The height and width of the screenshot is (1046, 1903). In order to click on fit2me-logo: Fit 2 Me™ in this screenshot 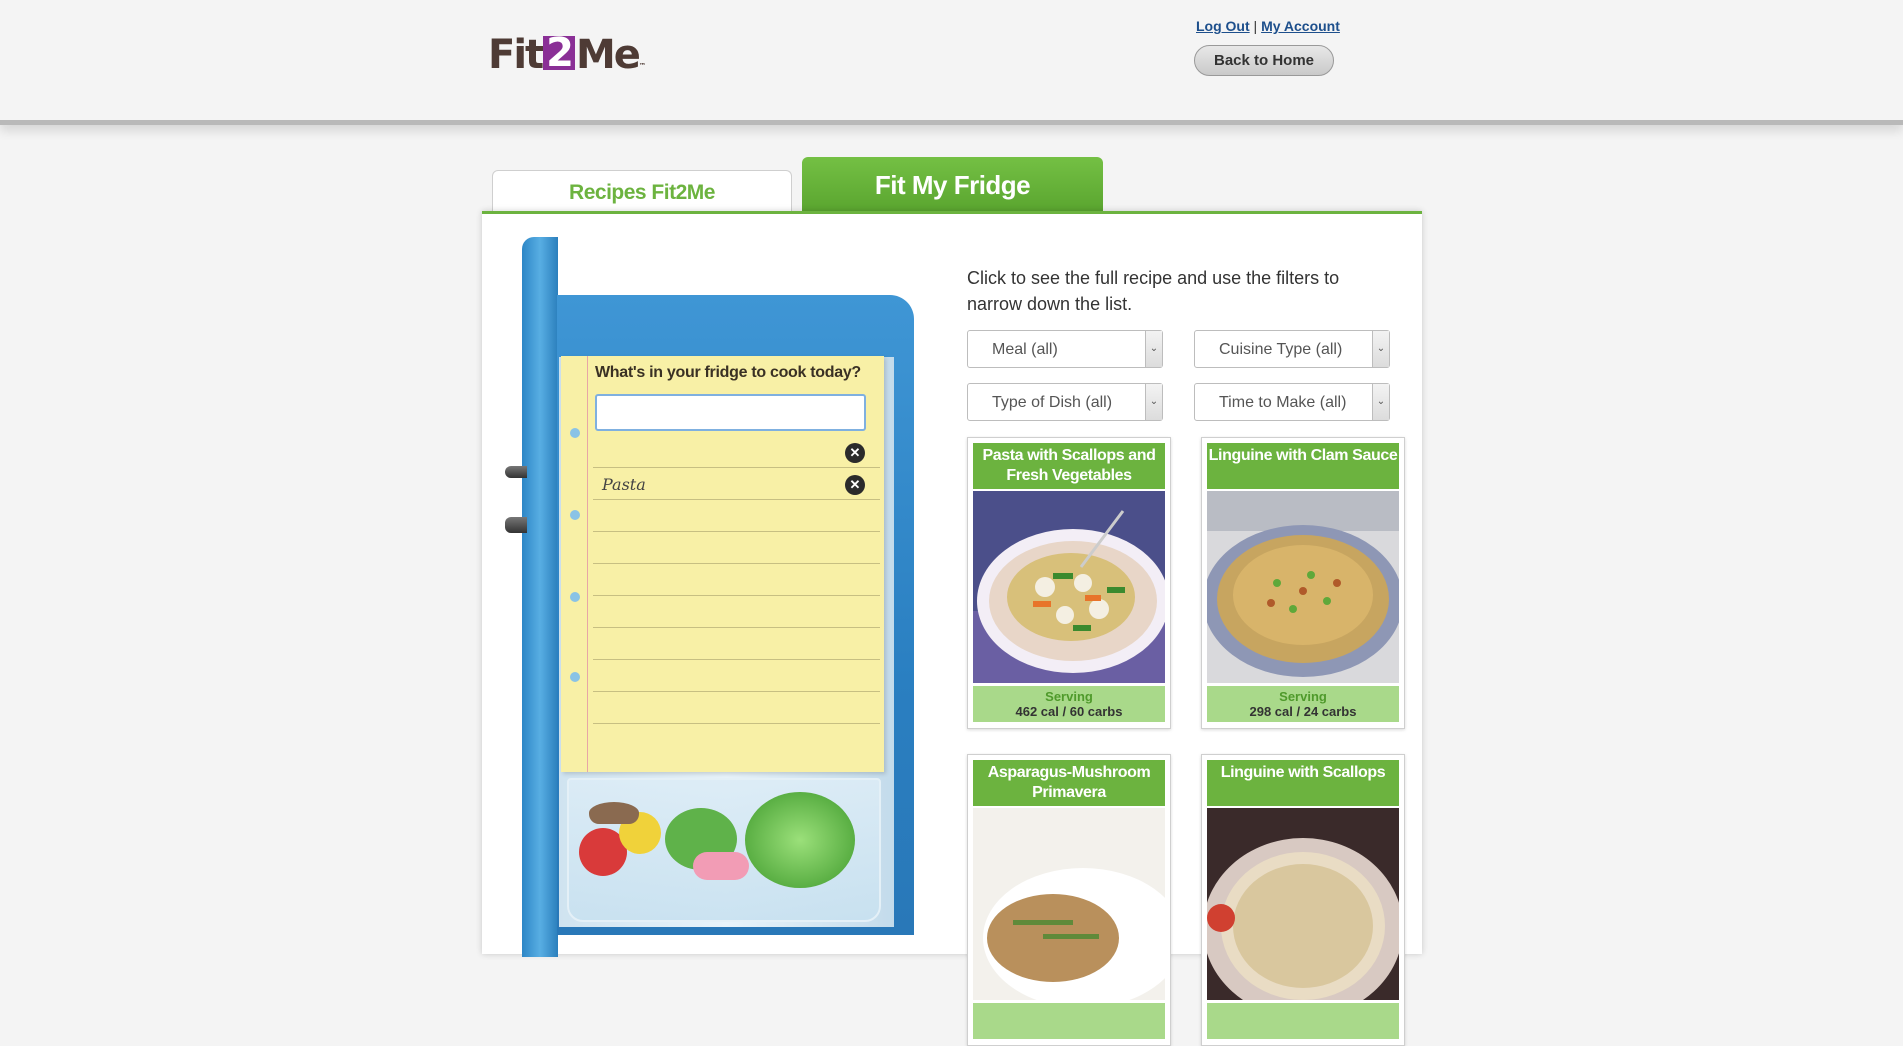, I will do `click(567, 60)`.